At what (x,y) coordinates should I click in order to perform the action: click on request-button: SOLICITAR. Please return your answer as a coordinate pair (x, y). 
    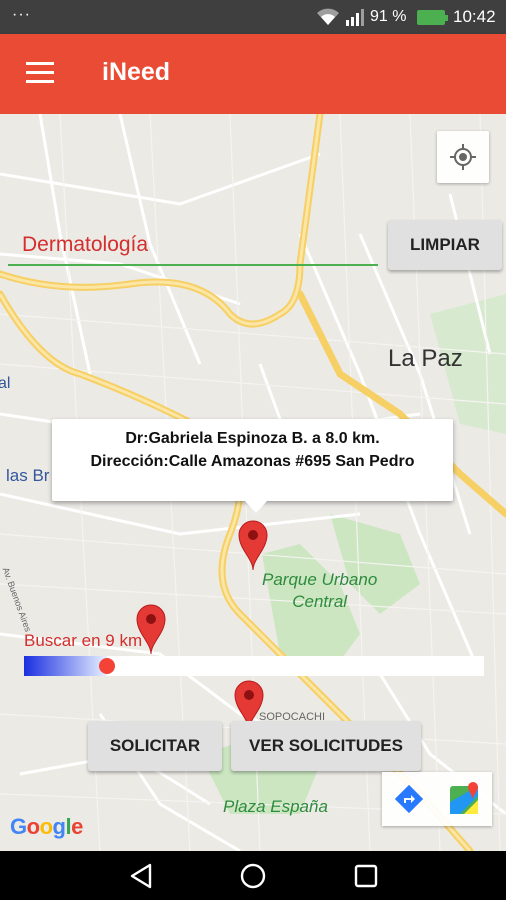
    Looking at the image, I should click on (155, 746).